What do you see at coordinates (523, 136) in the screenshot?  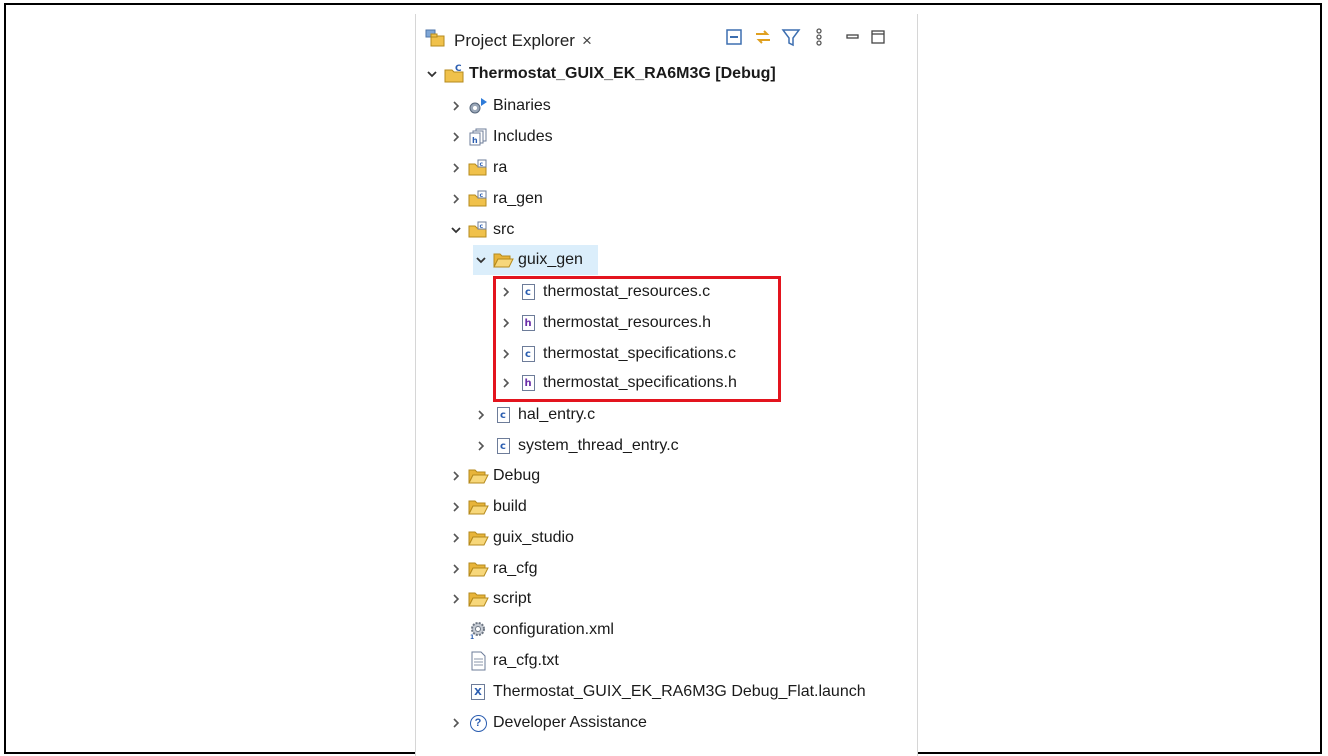 I see `tree-item-label: Includes` at bounding box center [523, 136].